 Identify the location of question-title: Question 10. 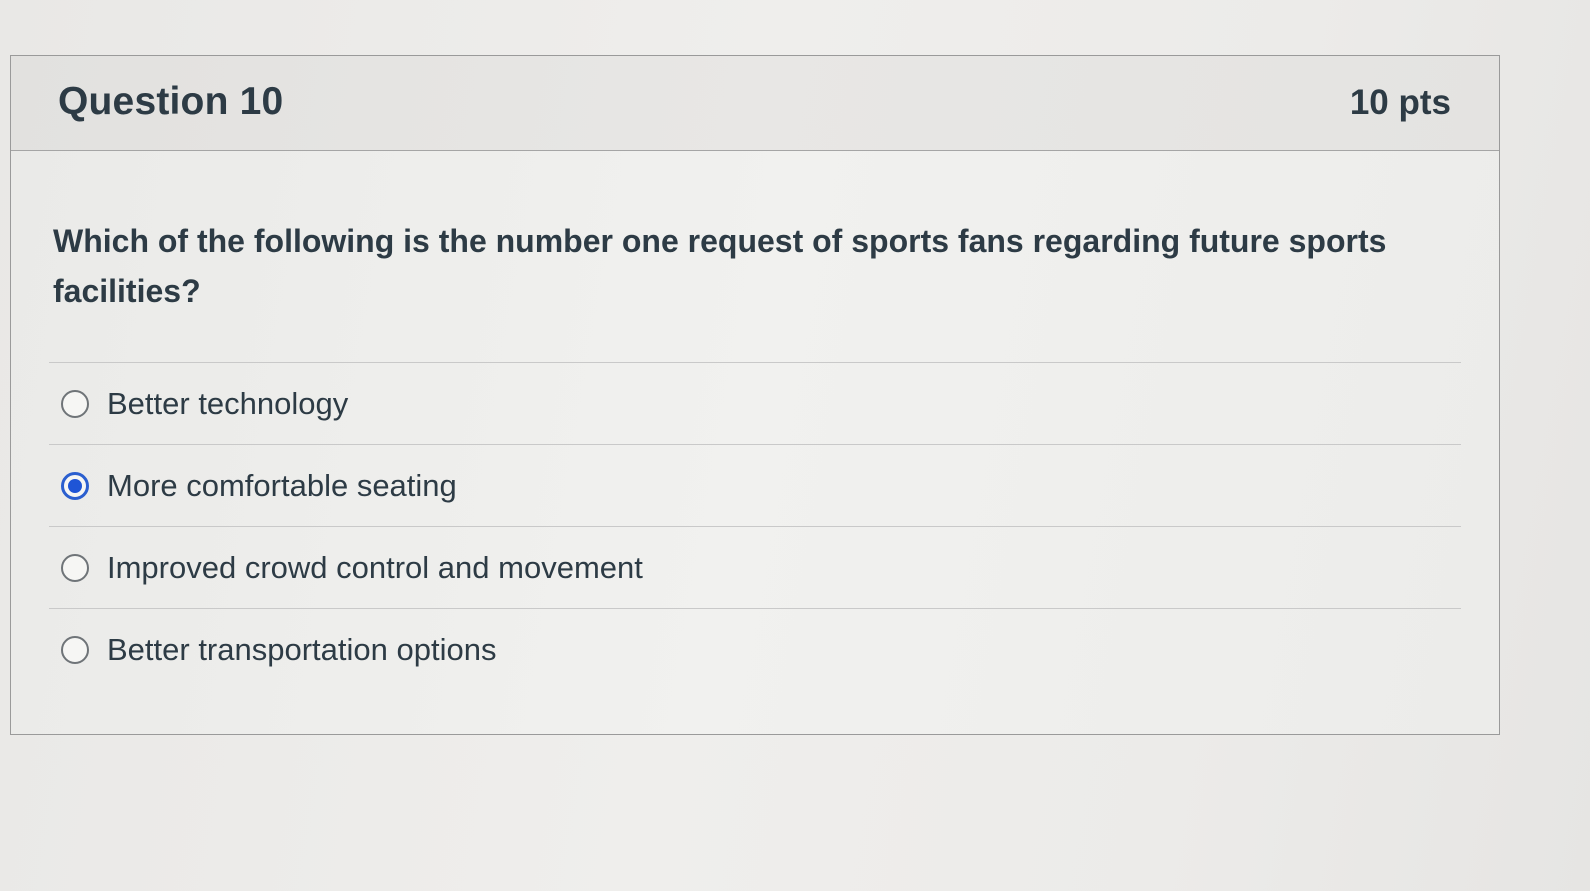
(171, 101).